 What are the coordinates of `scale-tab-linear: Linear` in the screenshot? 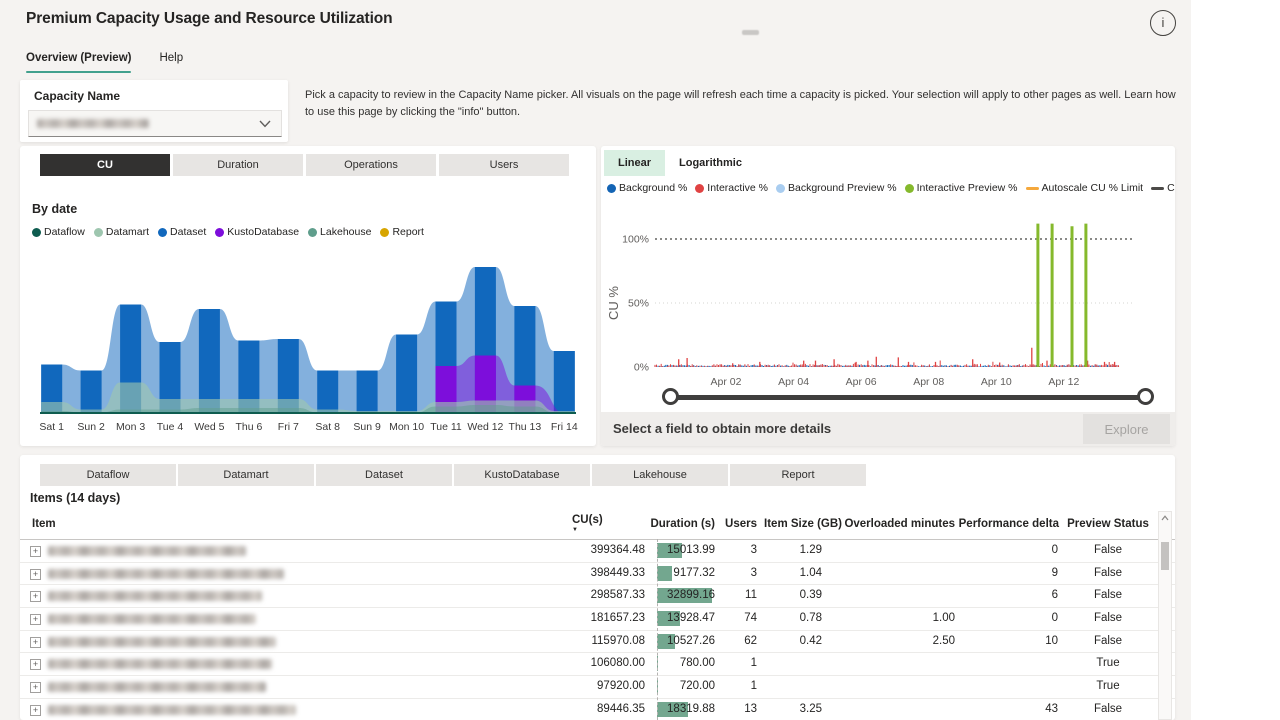 It's located at (635, 163).